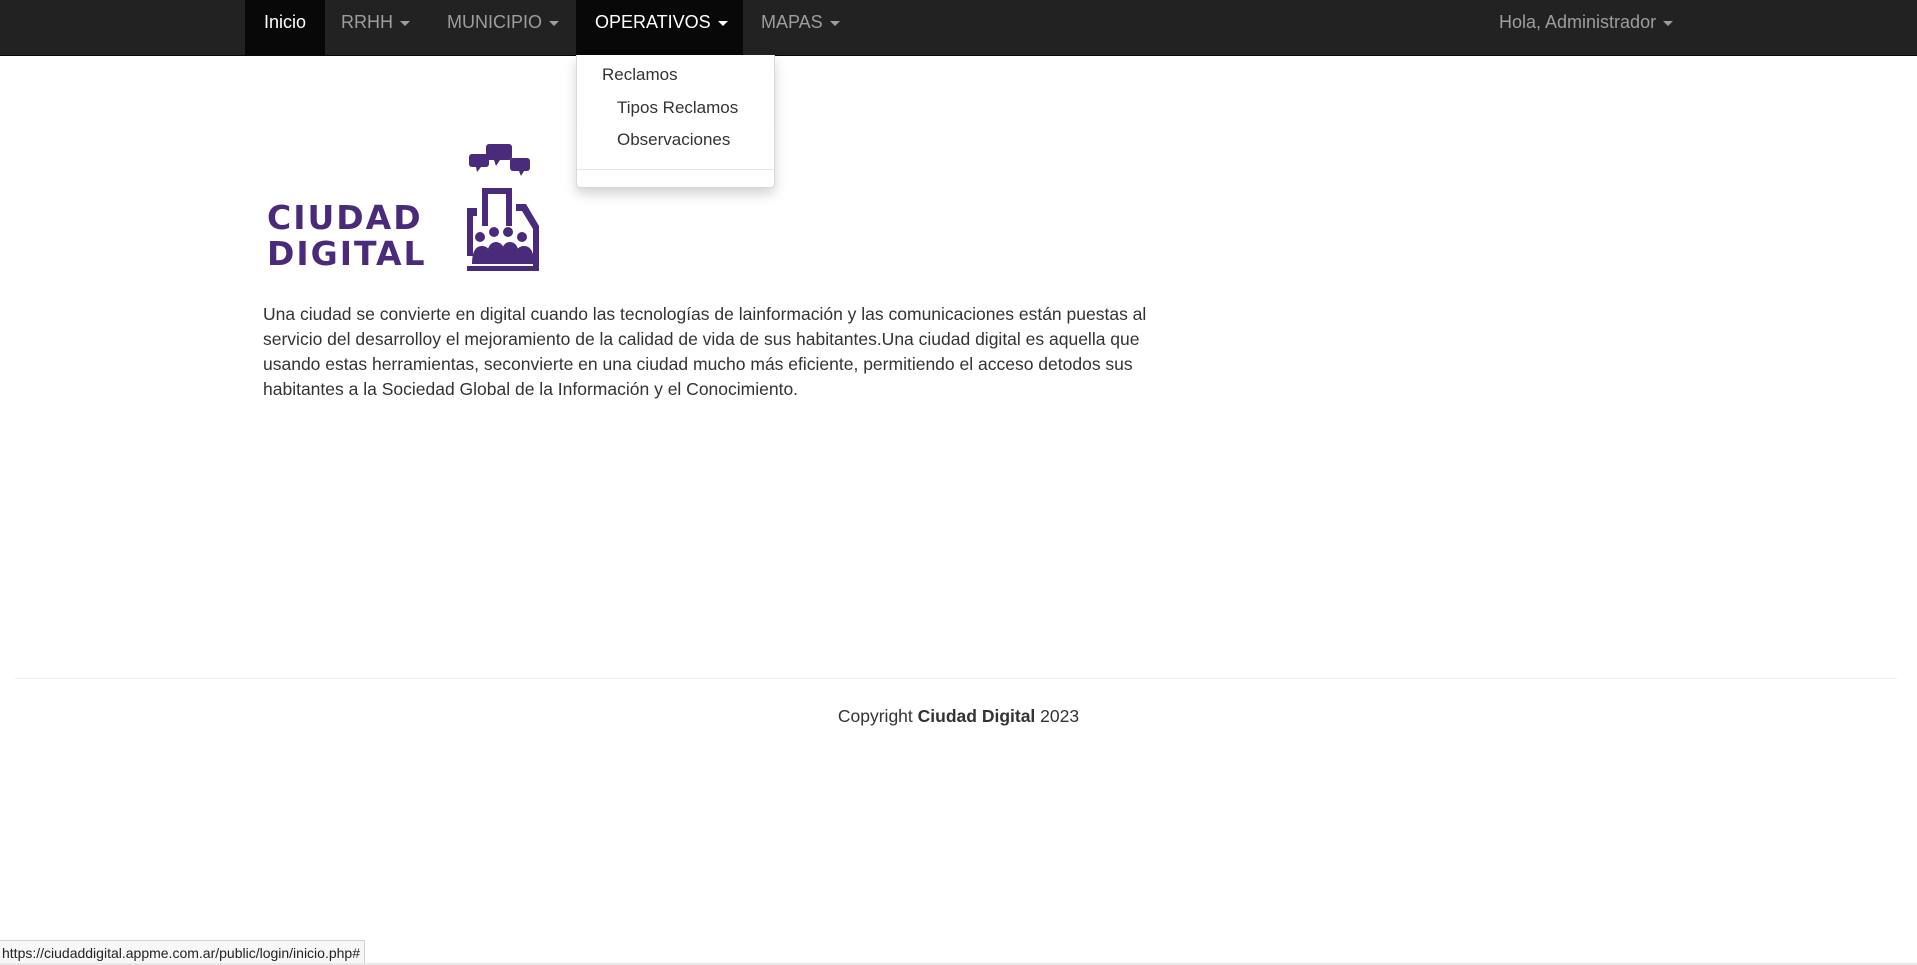 This screenshot has height=965, width=1917. What do you see at coordinates (347, 253) in the screenshot?
I see `logo-text-line2: DIGITAL` at bounding box center [347, 253].